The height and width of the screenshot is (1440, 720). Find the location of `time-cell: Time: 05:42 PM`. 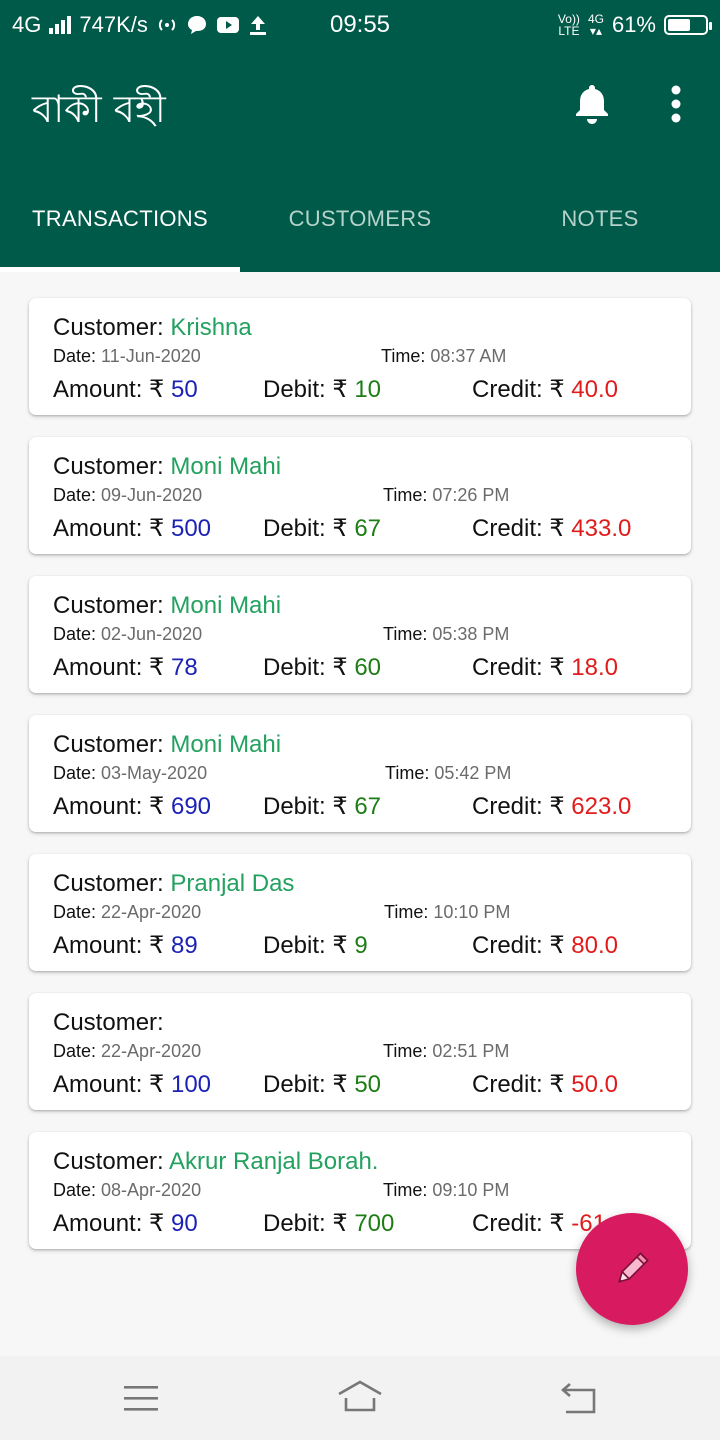

time-cell: Time: 05:42 PM is located at coordinates (448, 773).